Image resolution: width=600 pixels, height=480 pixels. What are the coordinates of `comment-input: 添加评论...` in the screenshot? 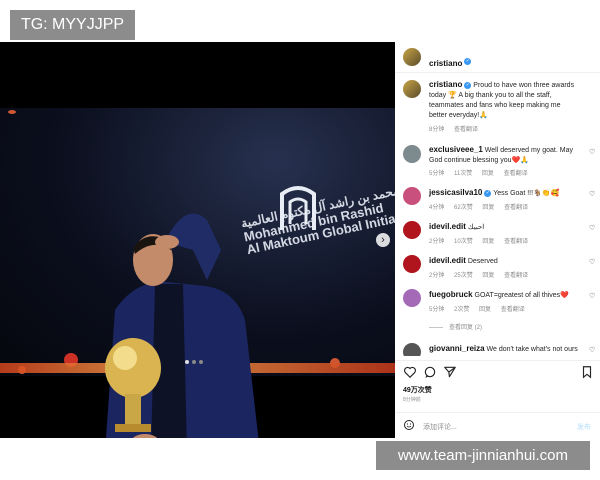 It's located at (440, 427).